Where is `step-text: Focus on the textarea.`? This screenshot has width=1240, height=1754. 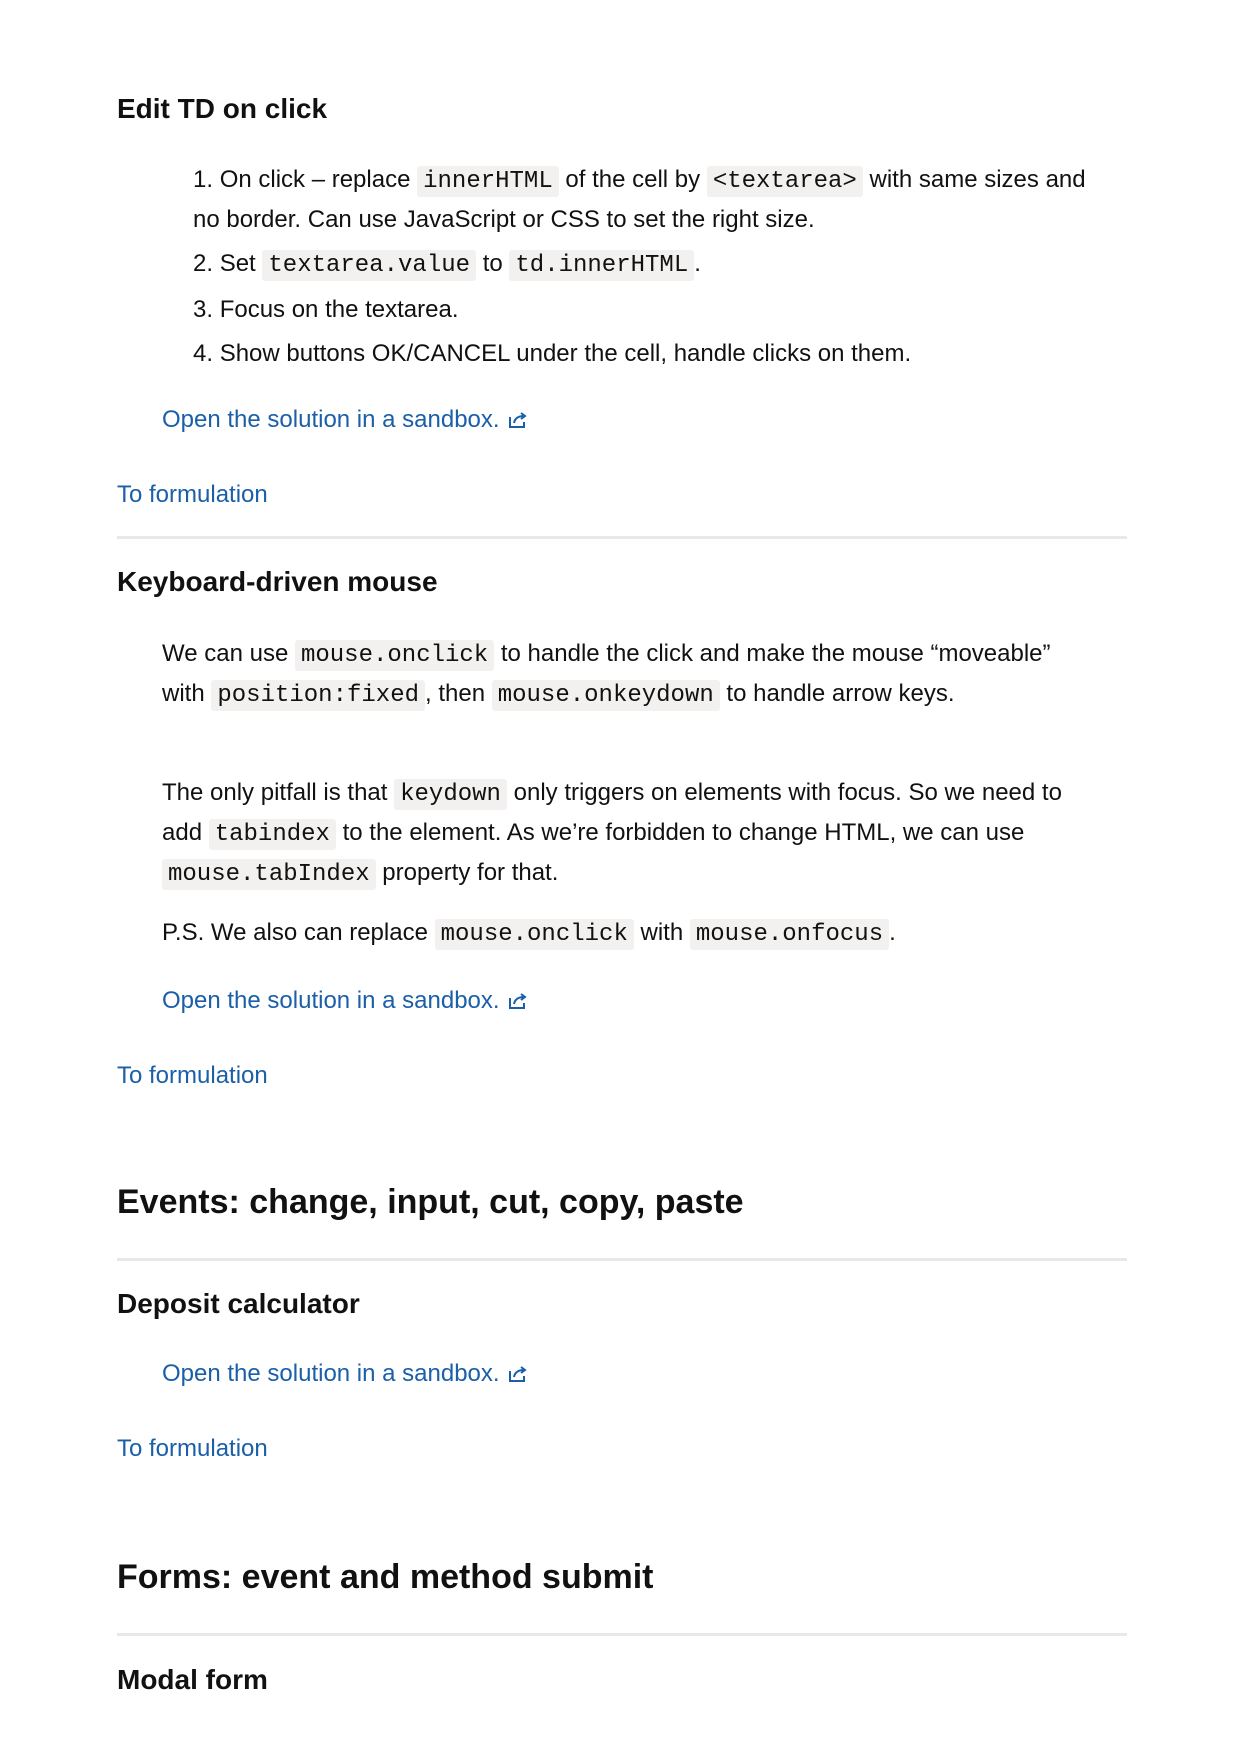
step-text: Focus on the textarea. is located at coordinates (339, 309).